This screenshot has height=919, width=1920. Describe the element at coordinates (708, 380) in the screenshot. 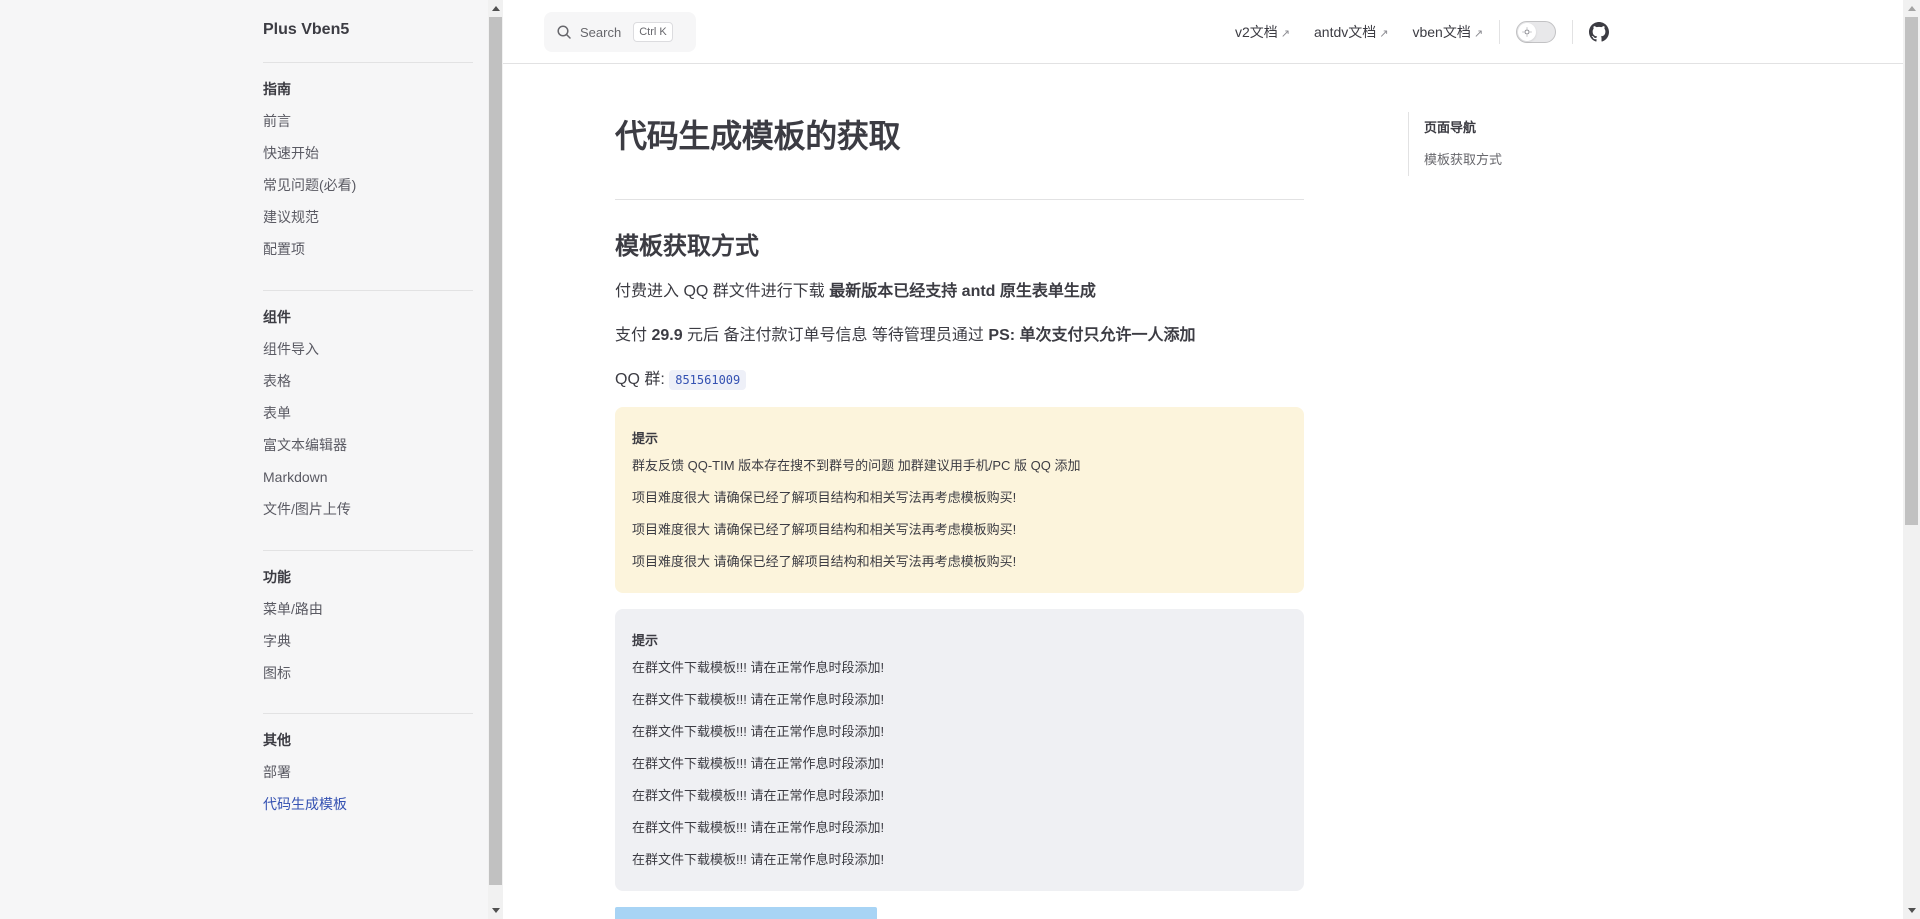

I see `qq-group-code: 851561009` at that location.